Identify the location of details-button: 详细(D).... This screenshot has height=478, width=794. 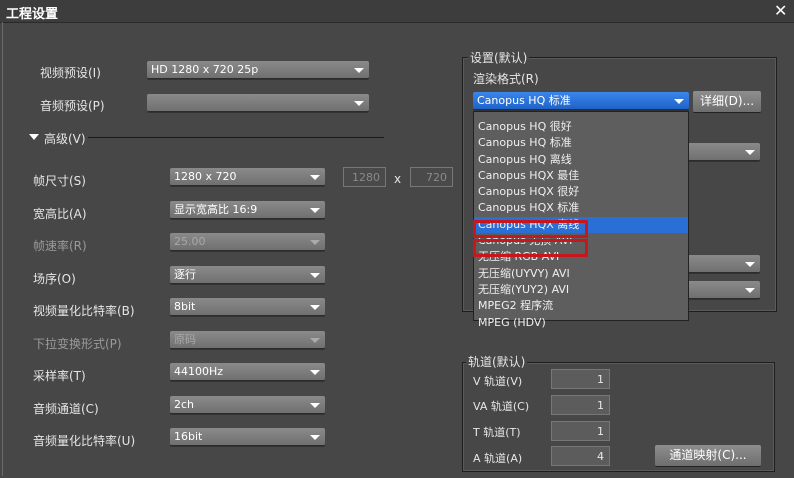
(727, 102).